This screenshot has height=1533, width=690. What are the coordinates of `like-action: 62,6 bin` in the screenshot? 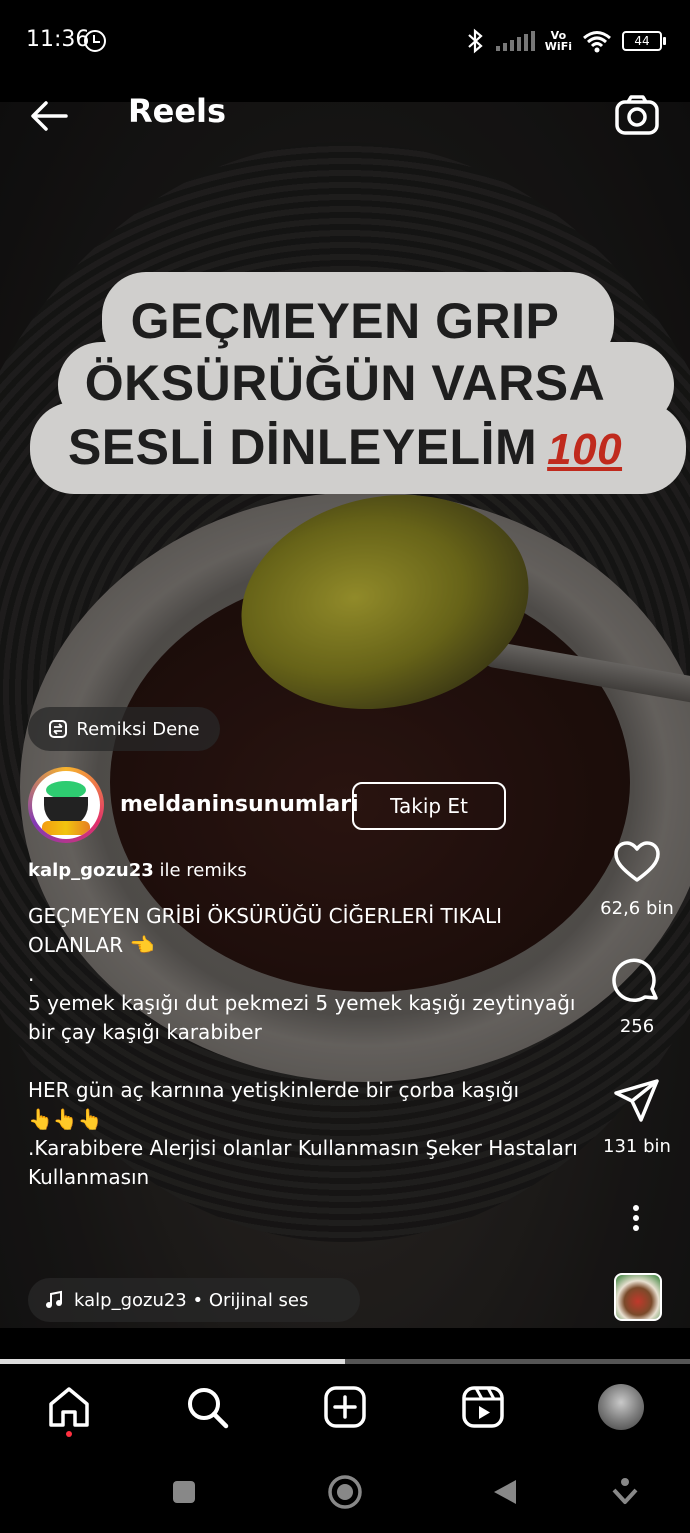 It's located at (637, 878).